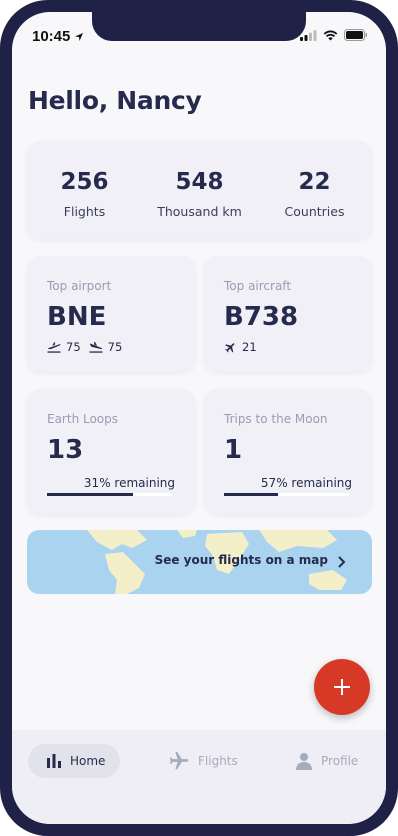  I want to click on stat-distance-value: 548, so click(199, 182).